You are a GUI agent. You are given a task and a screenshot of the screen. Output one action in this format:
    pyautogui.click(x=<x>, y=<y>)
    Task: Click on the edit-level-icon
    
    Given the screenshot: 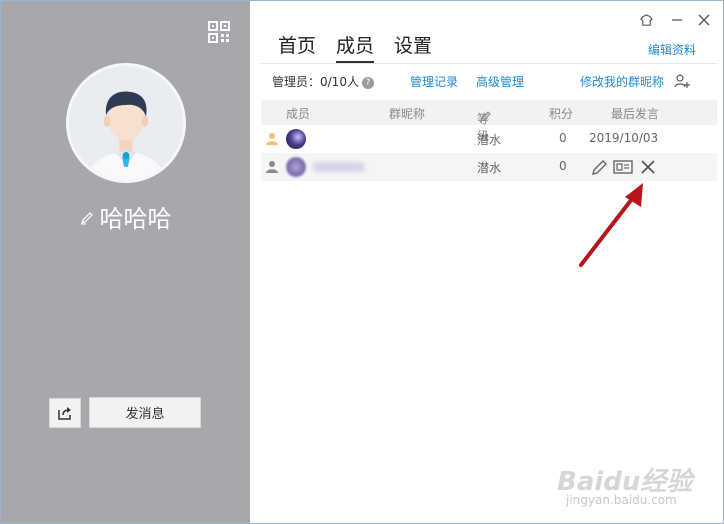 What is the action you would take?
    pyautogui.click(x=486, y=116)
    